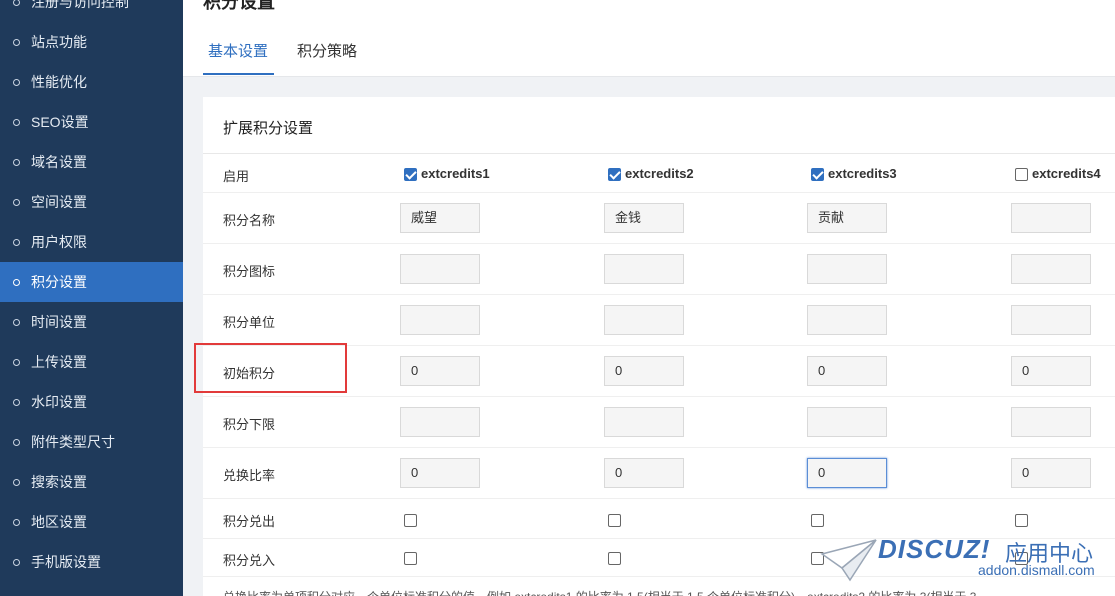 The width and height of the screenshot is (1115, 596). What do you see at coordinates (60, 122) in the screenshot?
I see `sidebar-item-label: SEO设置` at bounding box center [60, 122].